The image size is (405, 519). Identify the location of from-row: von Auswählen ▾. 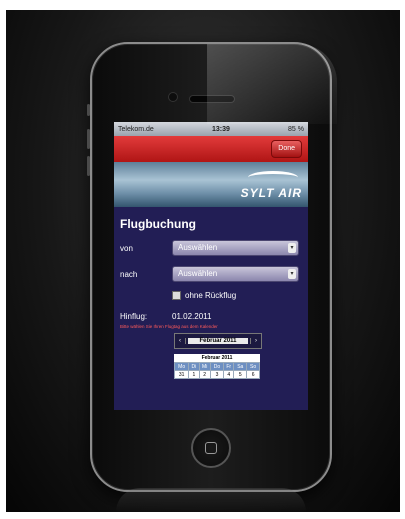
(211, 248).